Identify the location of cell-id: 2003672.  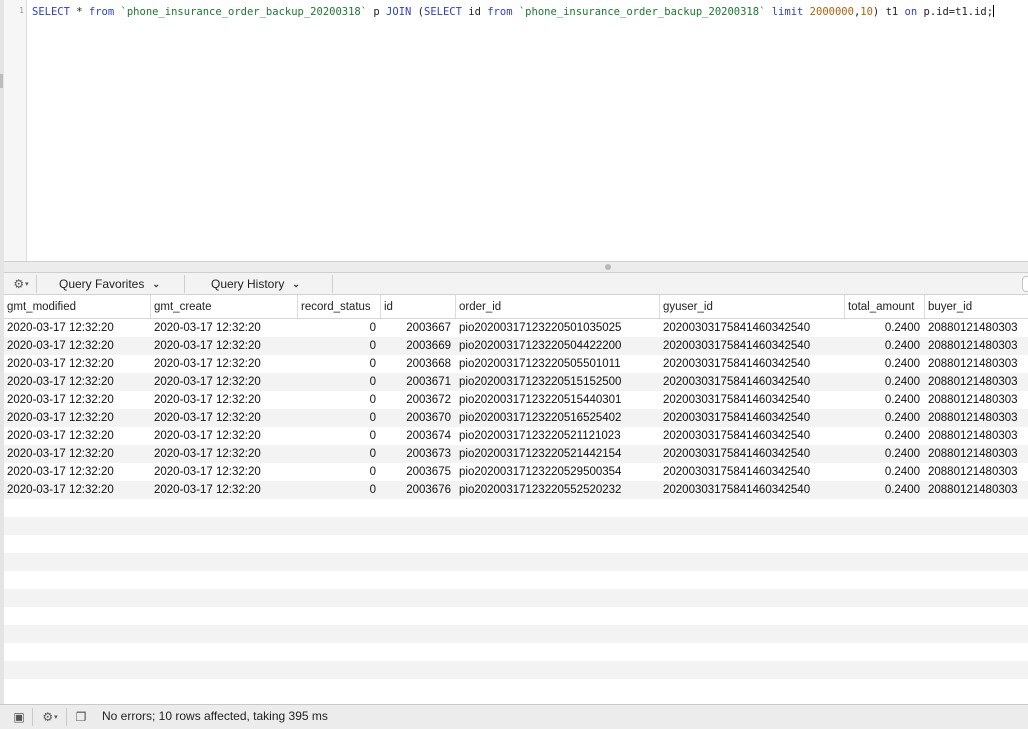
(418, 400).